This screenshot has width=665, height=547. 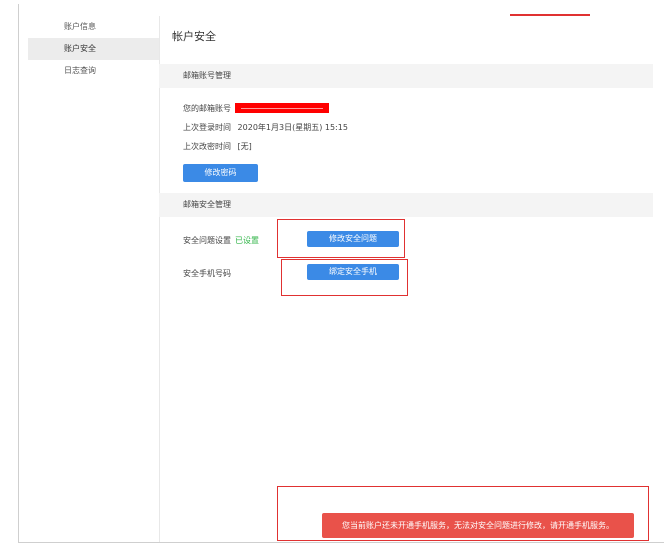 I want to click on annotation-box-modify-question, so click(x=341, y=238).